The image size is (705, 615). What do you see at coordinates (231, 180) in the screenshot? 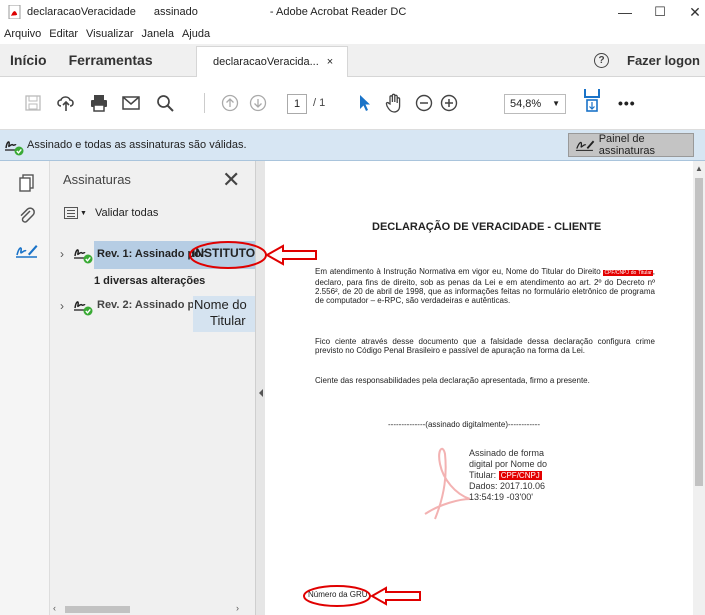
I see `close-icon: ✕` at bounding box center [231, 180].